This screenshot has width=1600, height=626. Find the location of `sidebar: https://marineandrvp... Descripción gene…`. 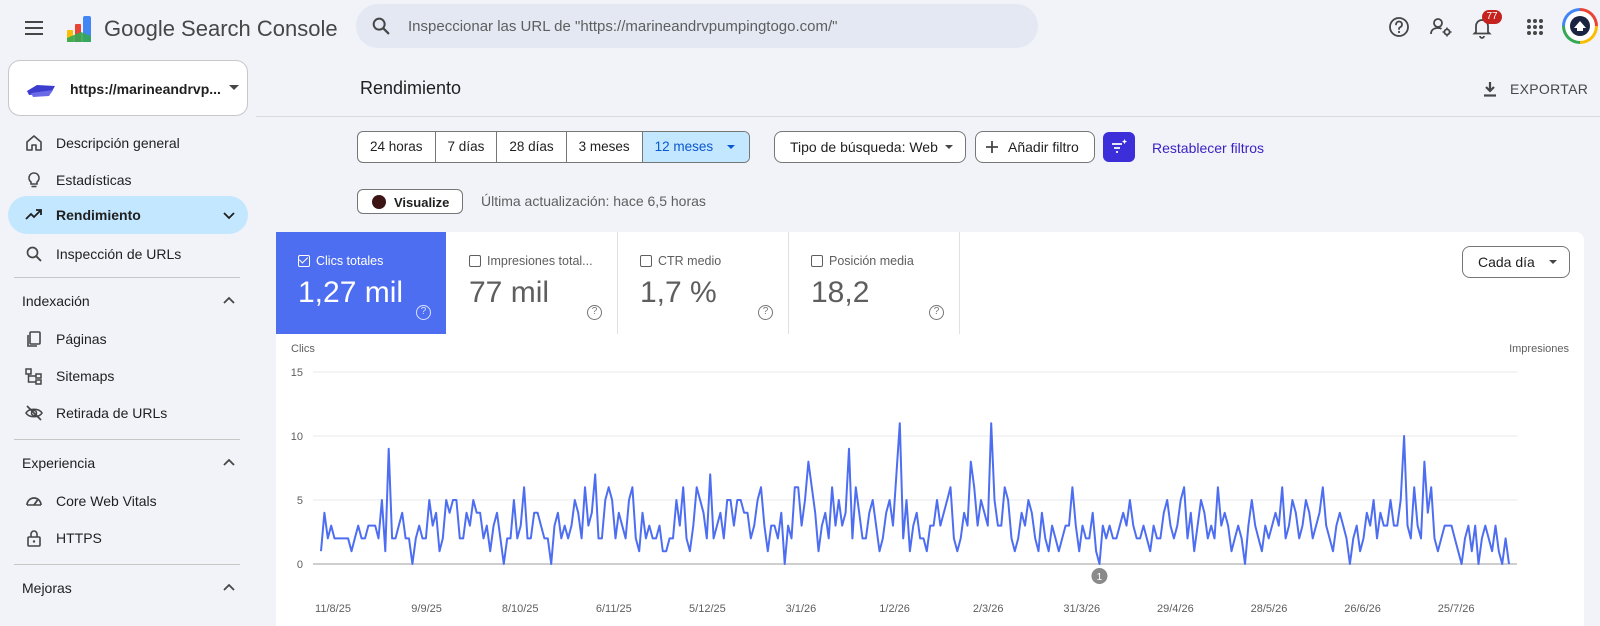

sidebar: https://marineandrvp... Descripción gene… is located at coordinates (128, 342).